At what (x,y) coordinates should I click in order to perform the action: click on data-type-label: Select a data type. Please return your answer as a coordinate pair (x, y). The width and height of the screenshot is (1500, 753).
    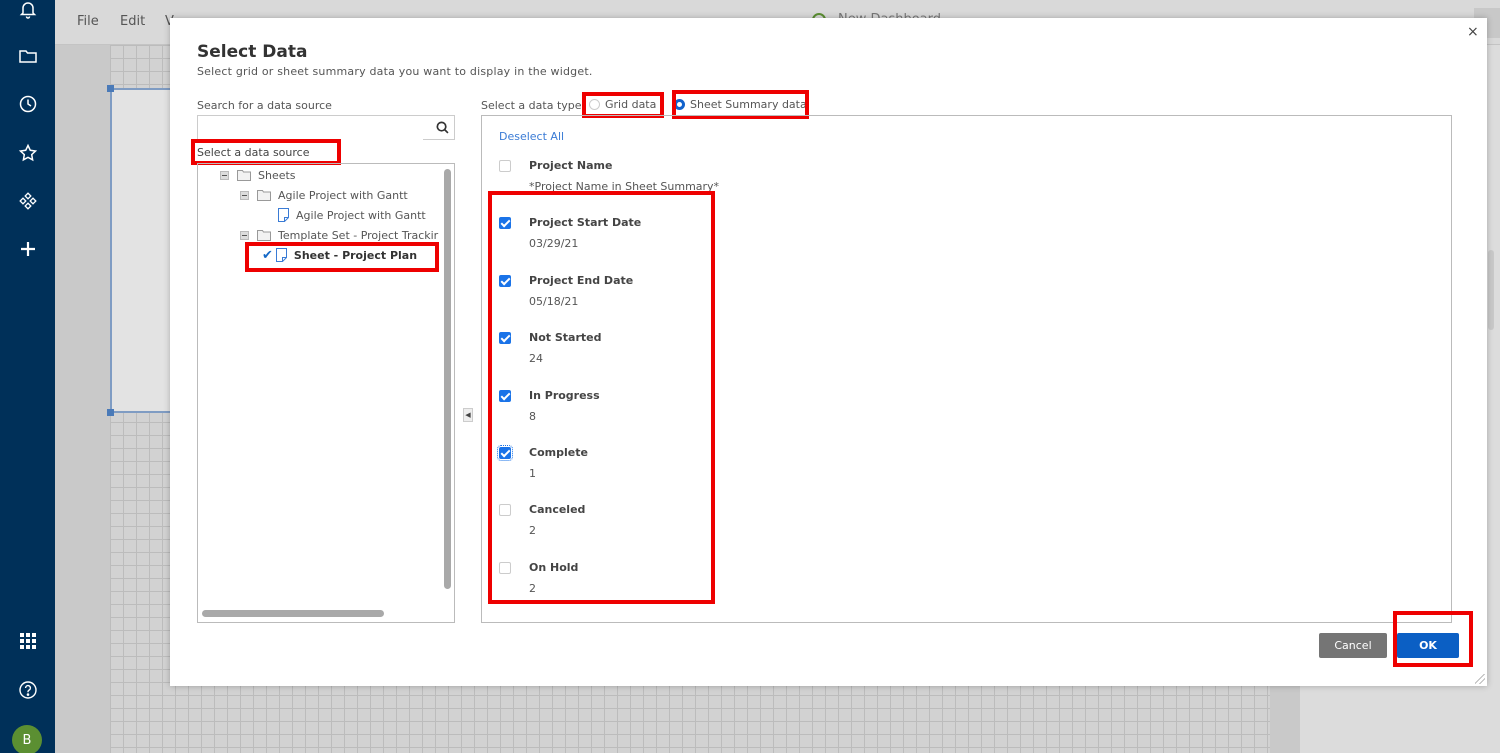
    Looking at the image, I should click on (531, 105).